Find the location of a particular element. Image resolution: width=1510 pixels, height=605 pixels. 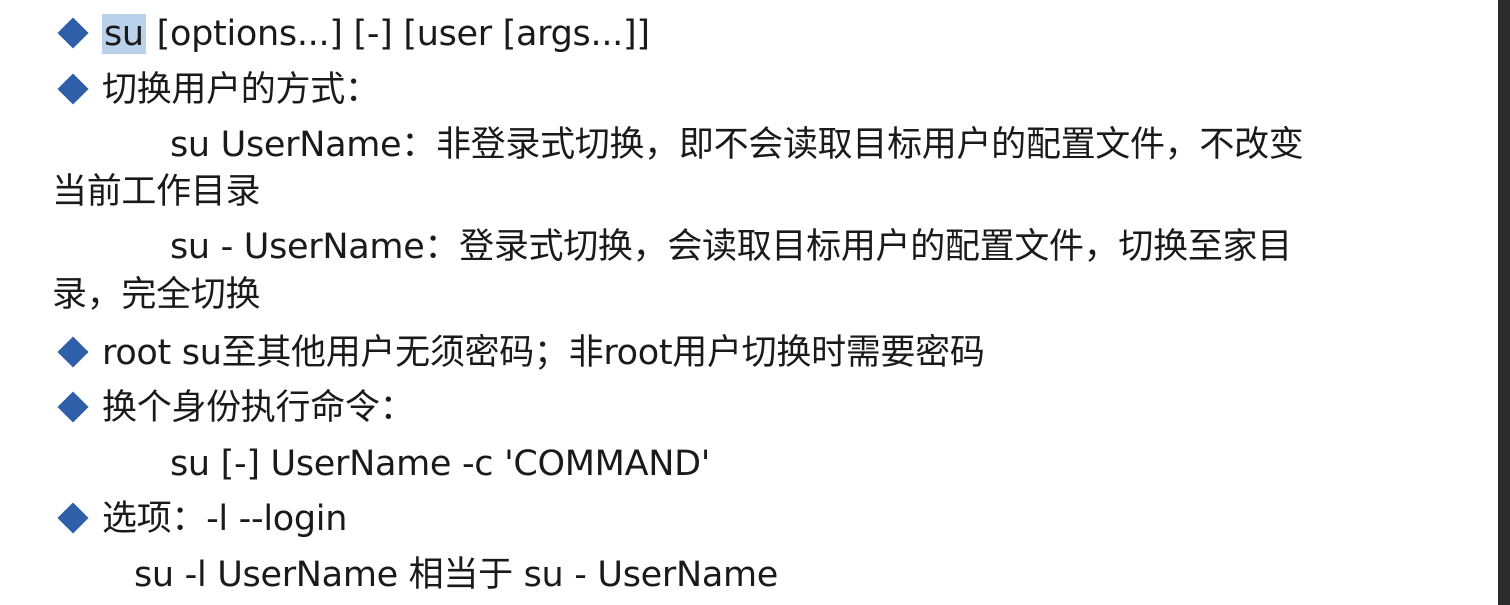

switch-ways-line: 切换用户的方式： is located at coordinates (217, 90).